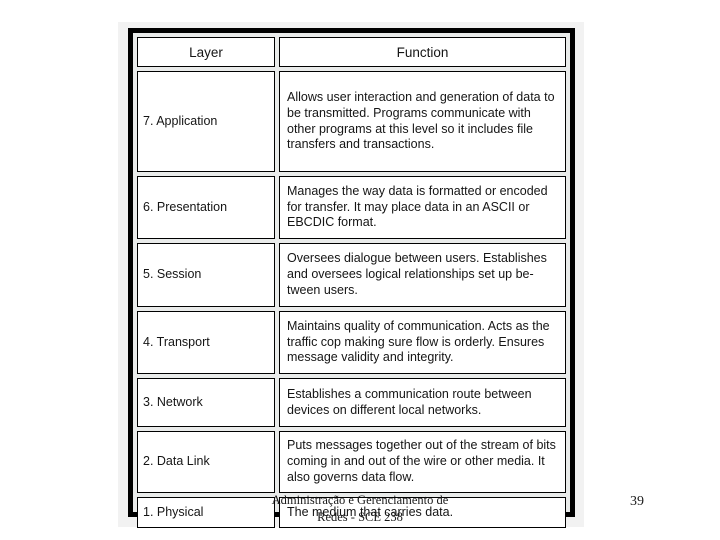  I want to click on column-header-layer: Layer, so click(206, 52).